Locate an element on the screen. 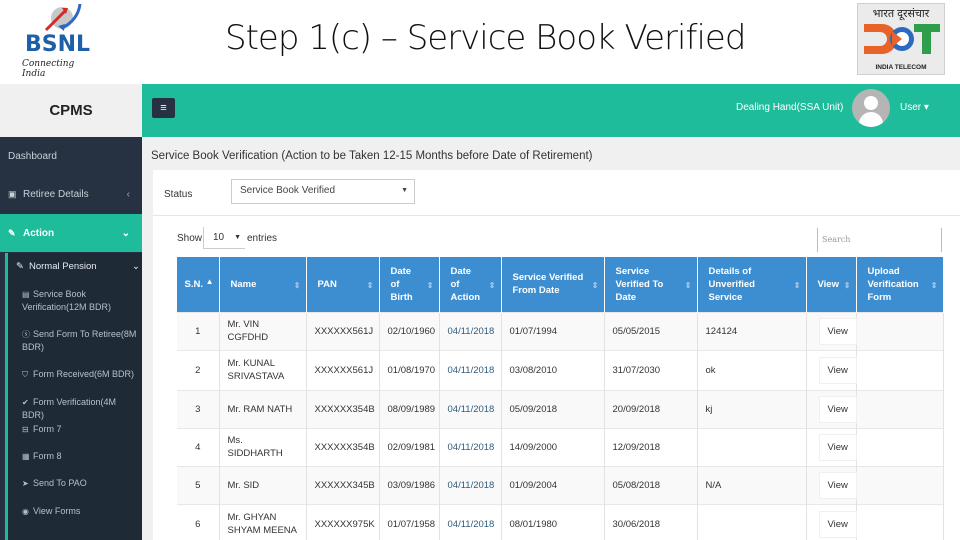 The height and width of the screenshot is (540, 960). user-dropdown: User ▾ is located at coordinates (914, 107).